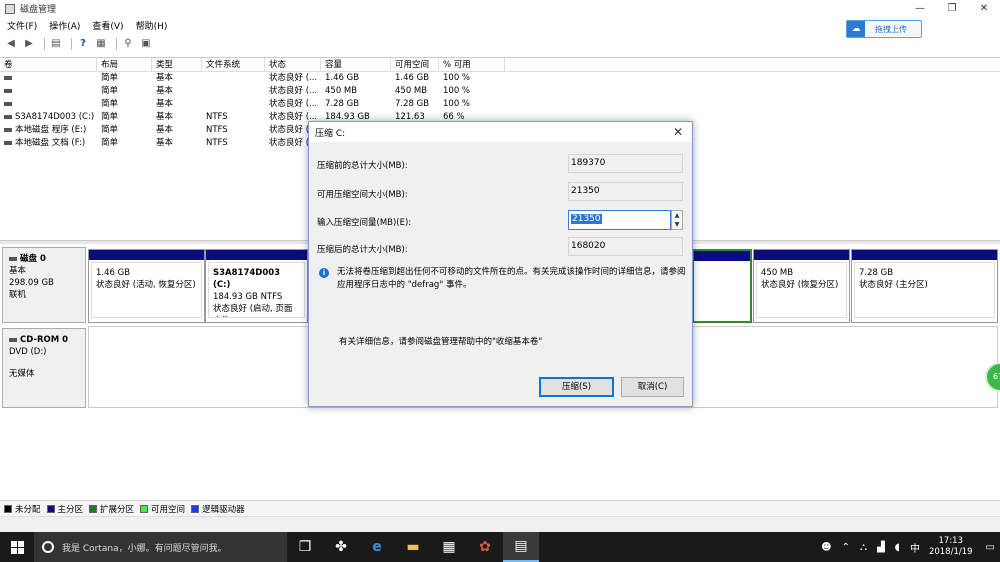 The height and width of the screenshot is (562, 1000). What do you see at coordinates (920, 8) in the screenshot?
I see `minimize-button: —` at bounding box center [920, 8].